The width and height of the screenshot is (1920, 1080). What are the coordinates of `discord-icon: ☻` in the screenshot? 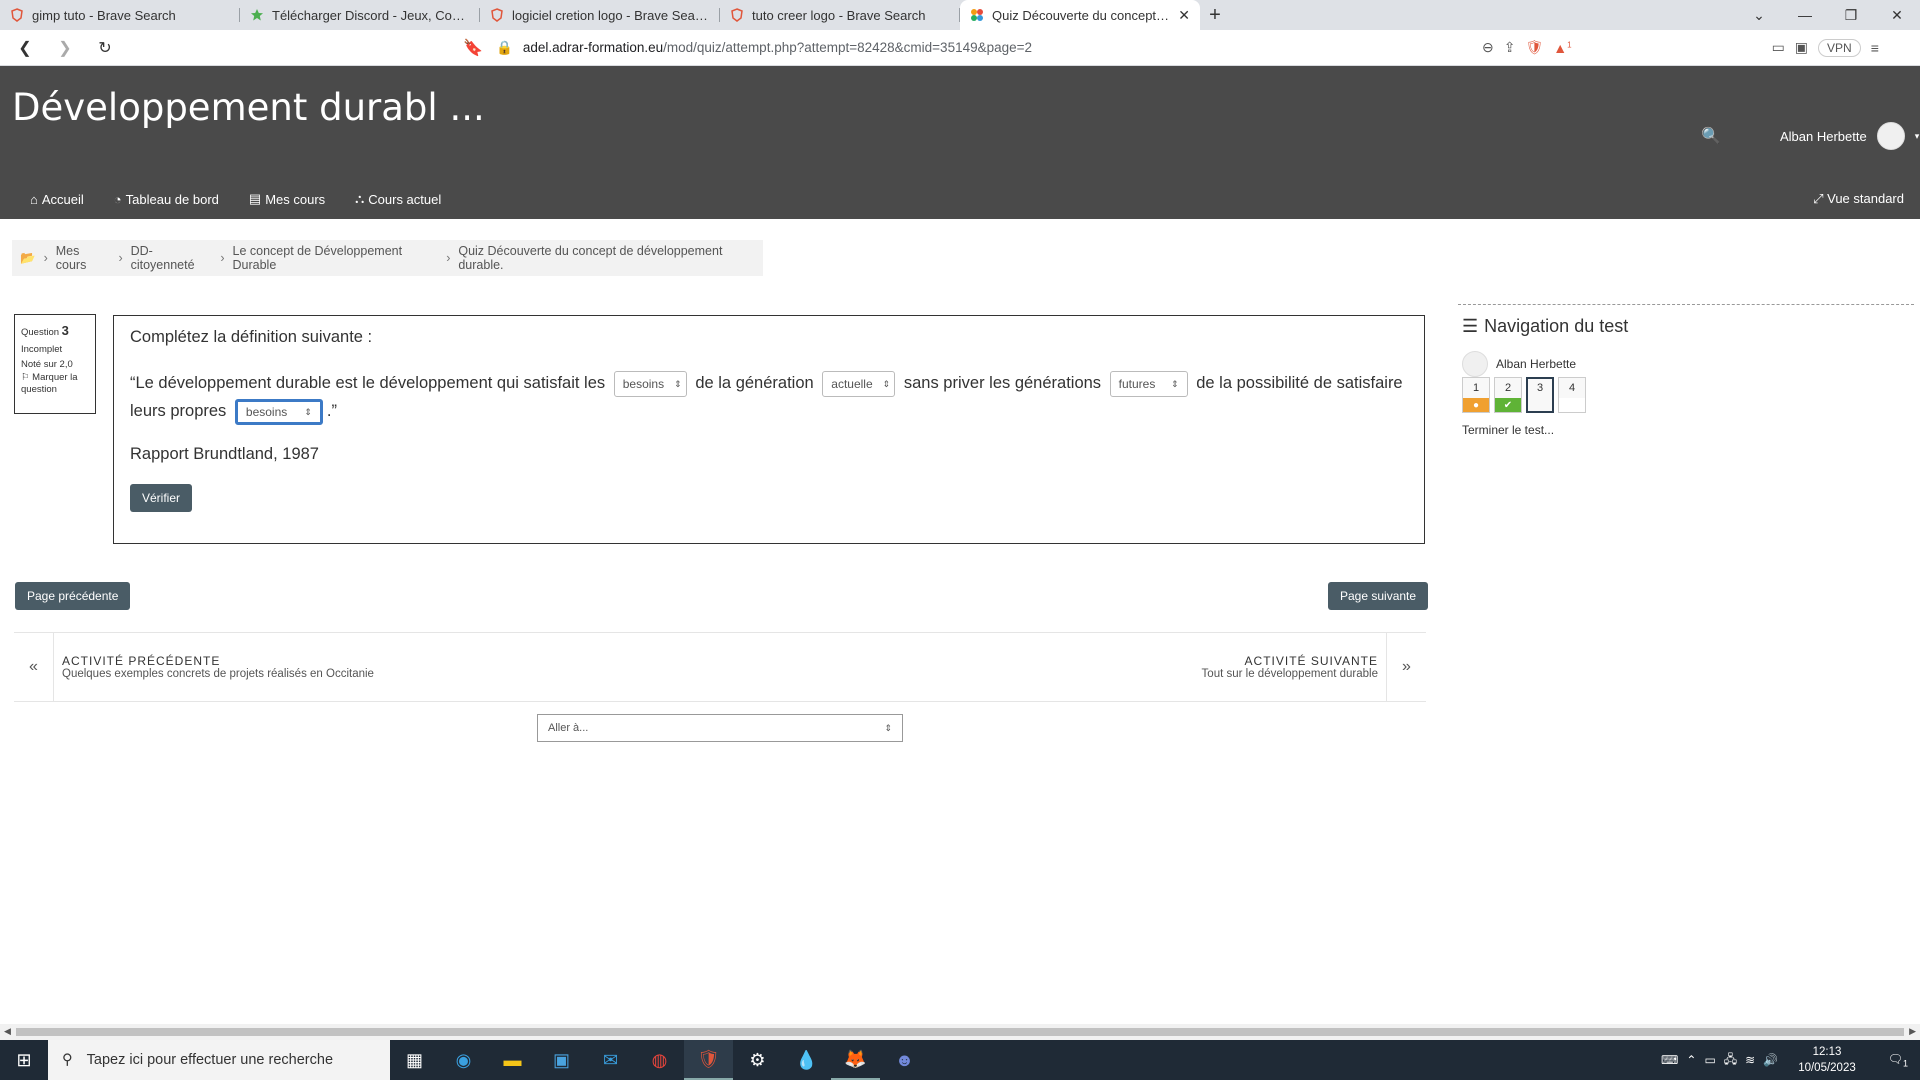 It's located at (904, 1060).